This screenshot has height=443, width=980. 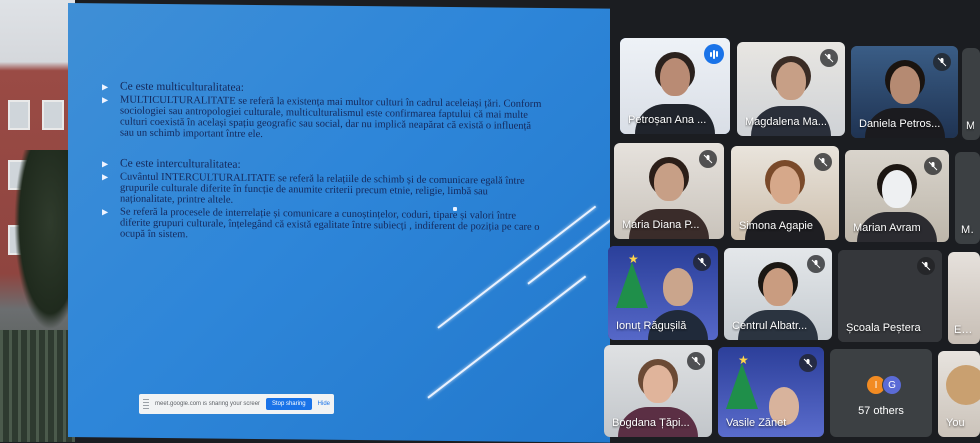 What do you see at coordinates (288, 404) in the screenshot?
I see `stop-sharing-button: Stop sharing` at bounding box center [288, 404].